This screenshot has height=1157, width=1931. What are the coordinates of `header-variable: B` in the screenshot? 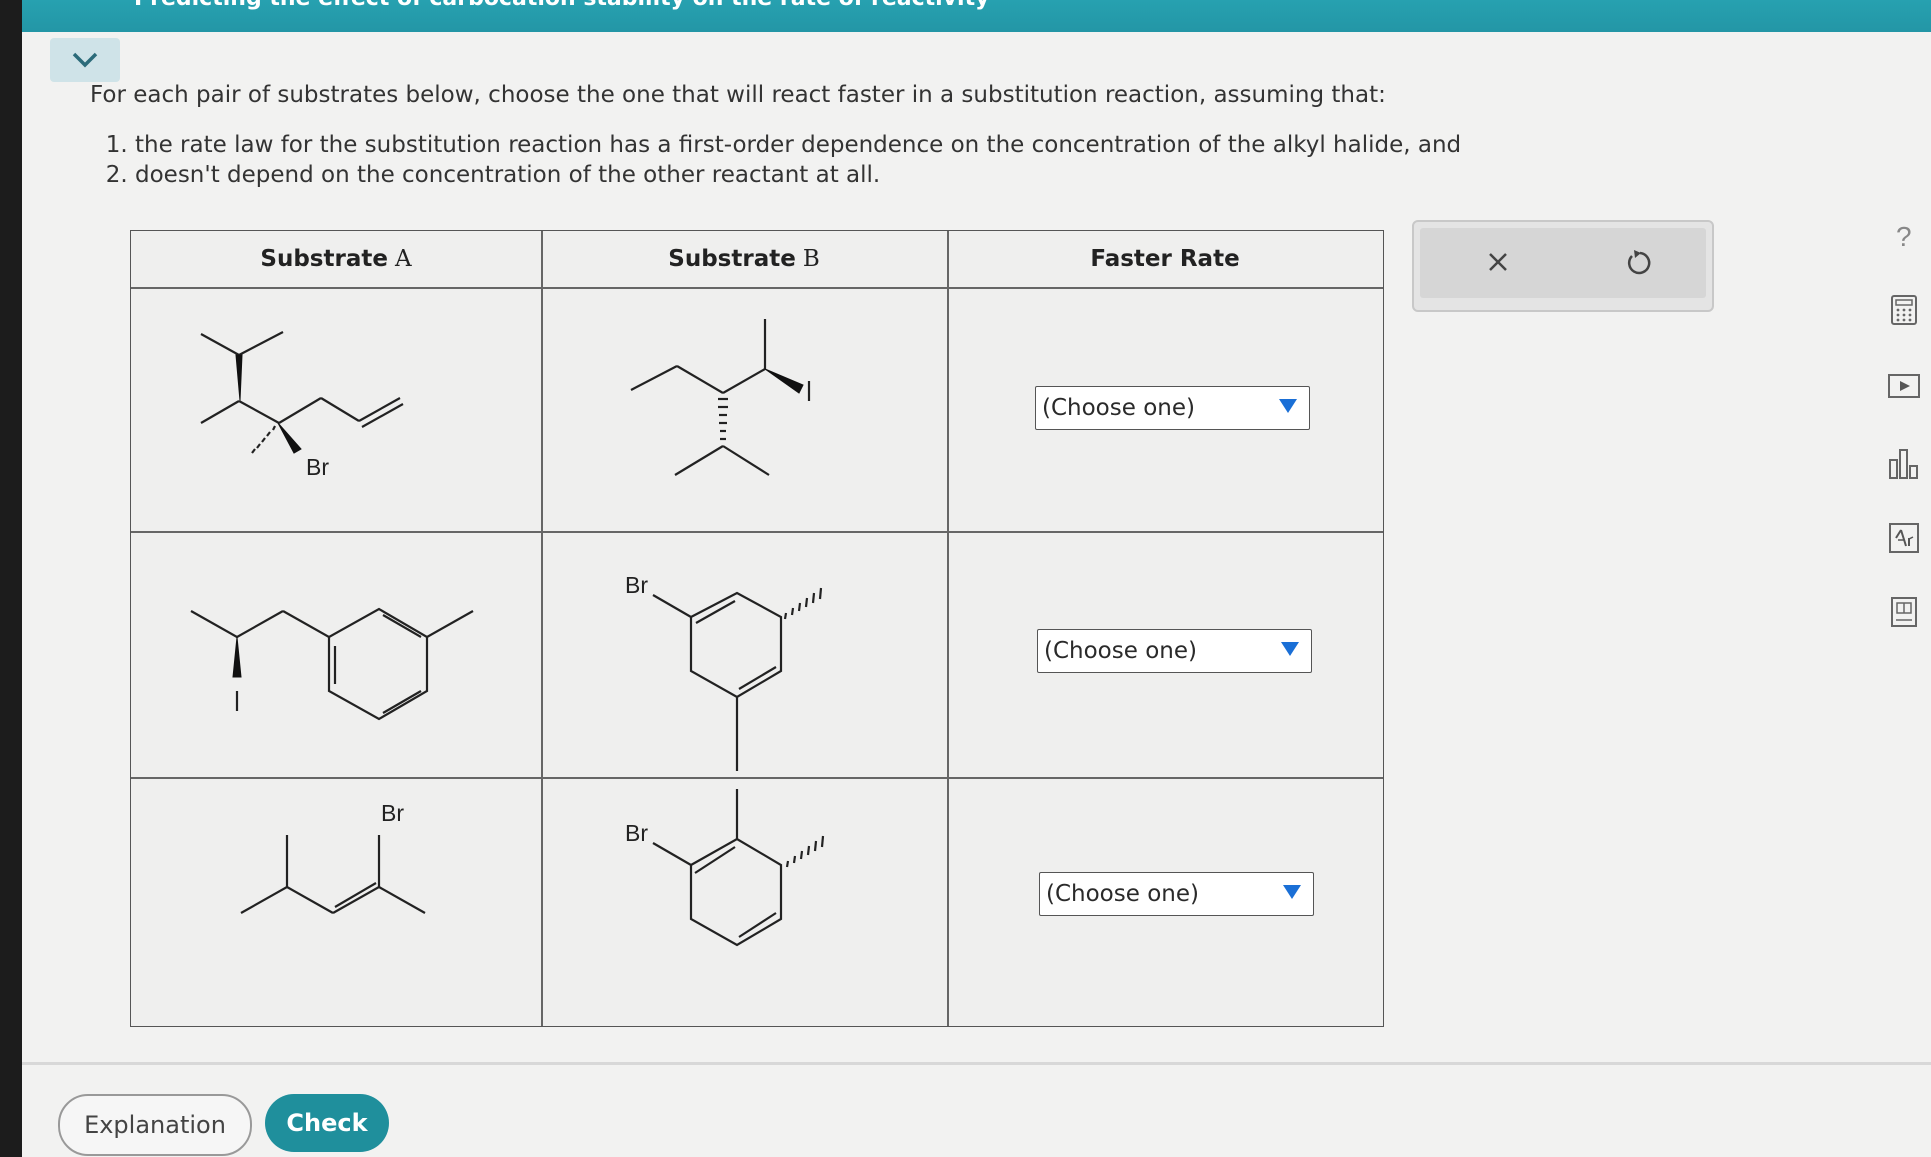 It's located at (811, 259).